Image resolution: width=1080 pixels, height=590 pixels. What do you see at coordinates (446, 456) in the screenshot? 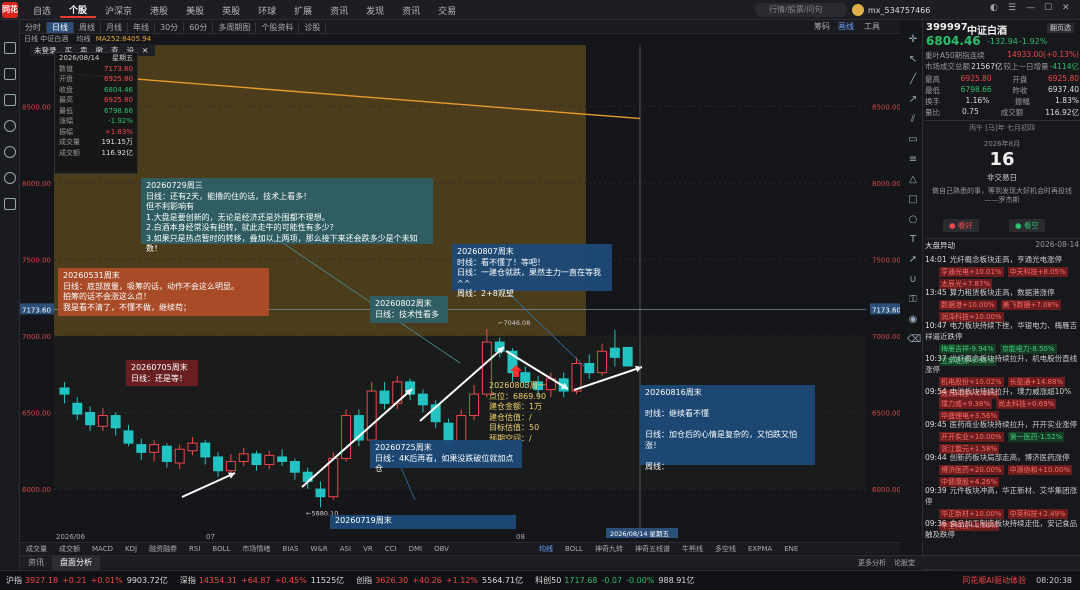
I see `note-20260725: 20260725周末 日线：4K后再看，如果没跌破位就加点仓` at bounding box center [446, 456].